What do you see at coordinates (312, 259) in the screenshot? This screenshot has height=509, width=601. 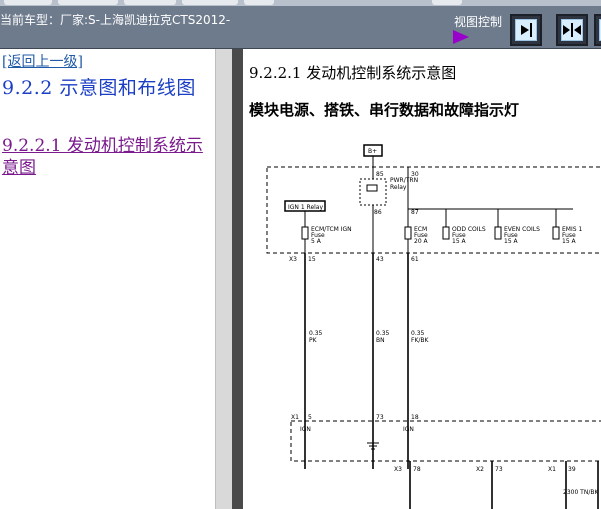 I see `connector-pin-15: 15` at bounding box center [312, 259].